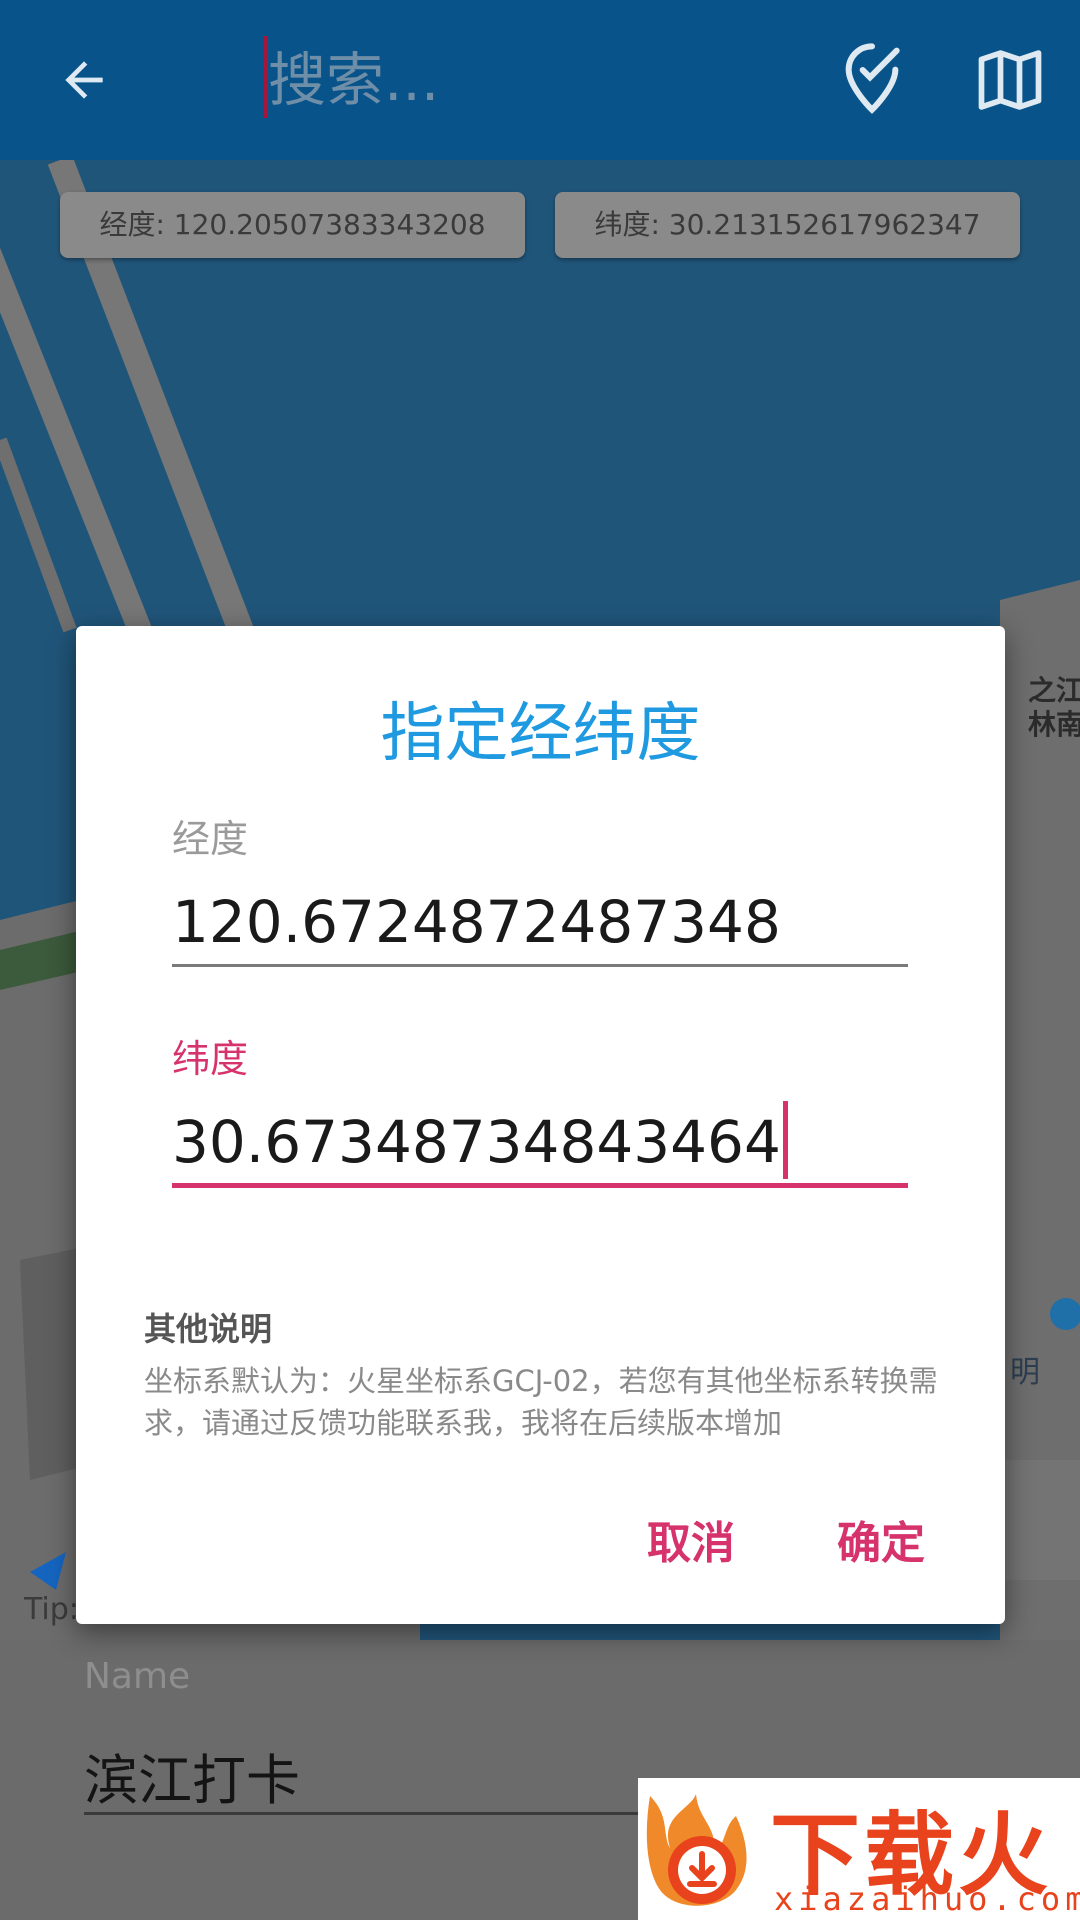 Image resolution: width=1080 pixels, height=1920 pixels. Describe the element at coordinates (476, 922) in the screenshot. I see `longitude-input: 120.6724872487348` at that location.